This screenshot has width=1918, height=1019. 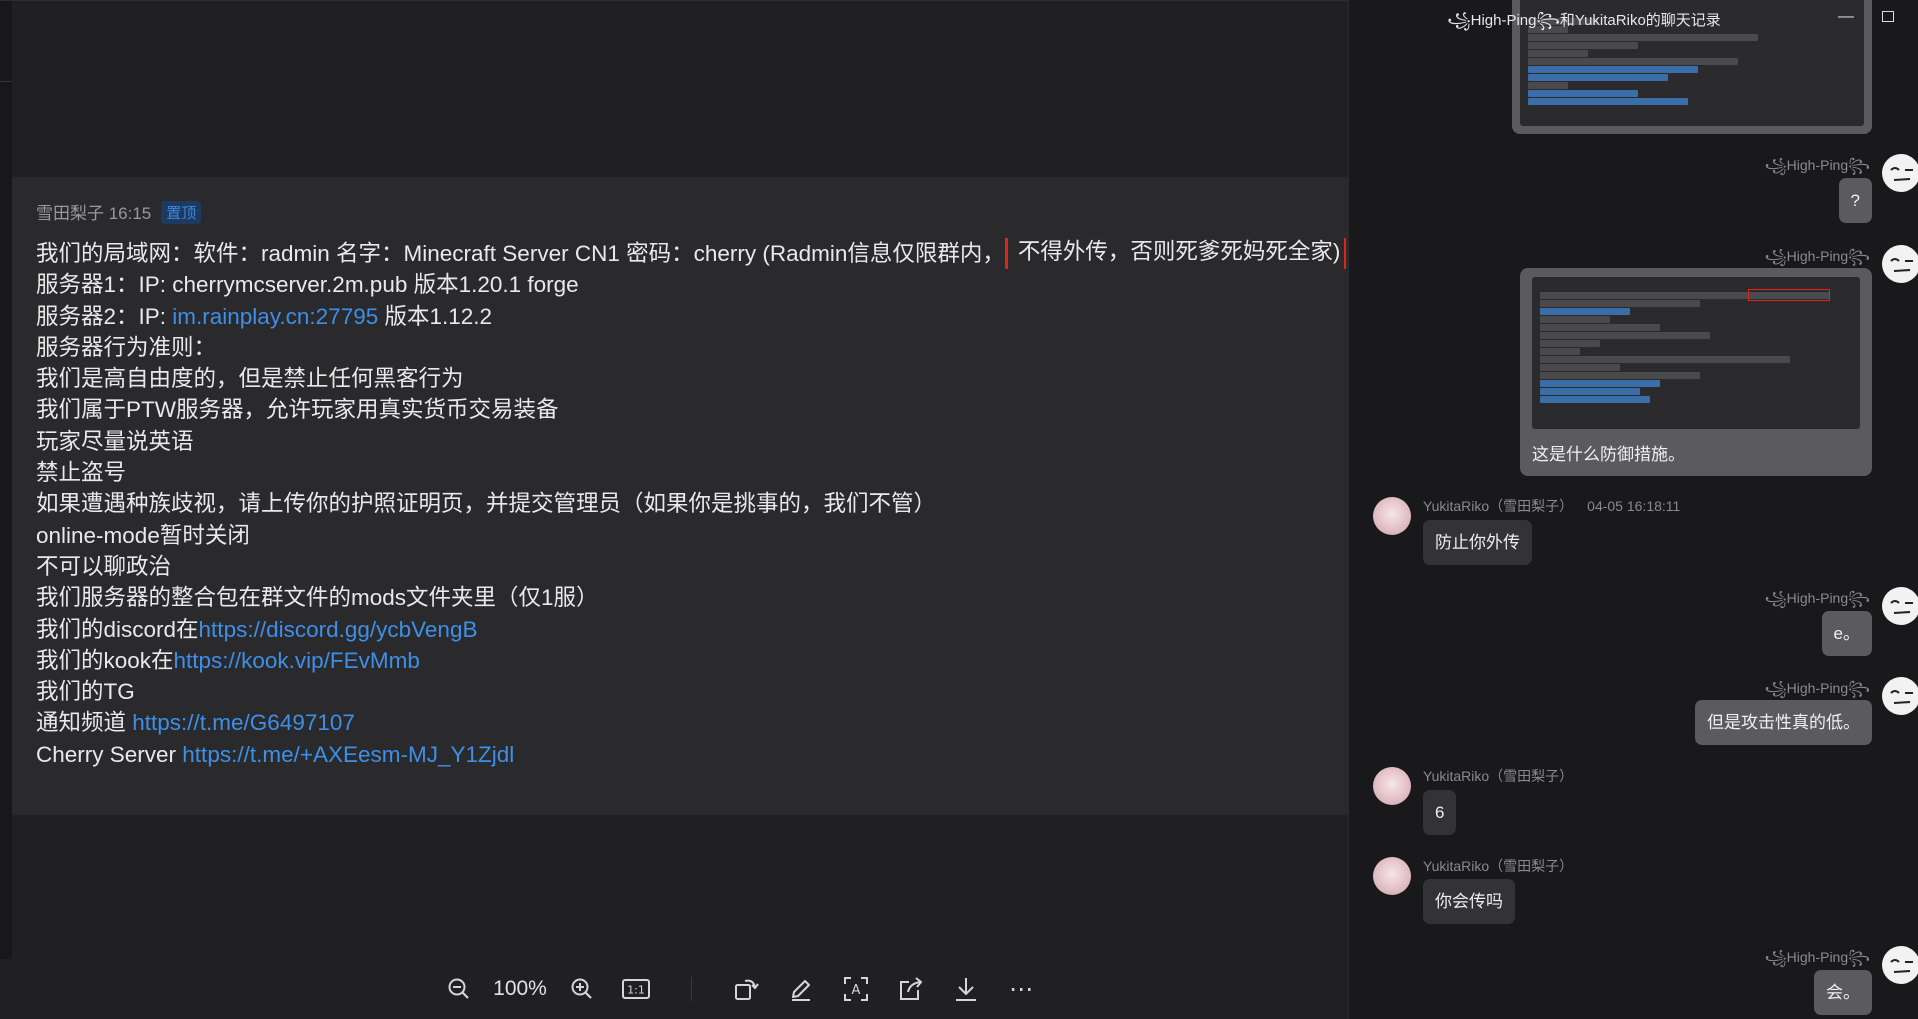 I want to click on text-line: 我们的kook在https://kook.vip/FEvMmb, so click(x=691, y=660).